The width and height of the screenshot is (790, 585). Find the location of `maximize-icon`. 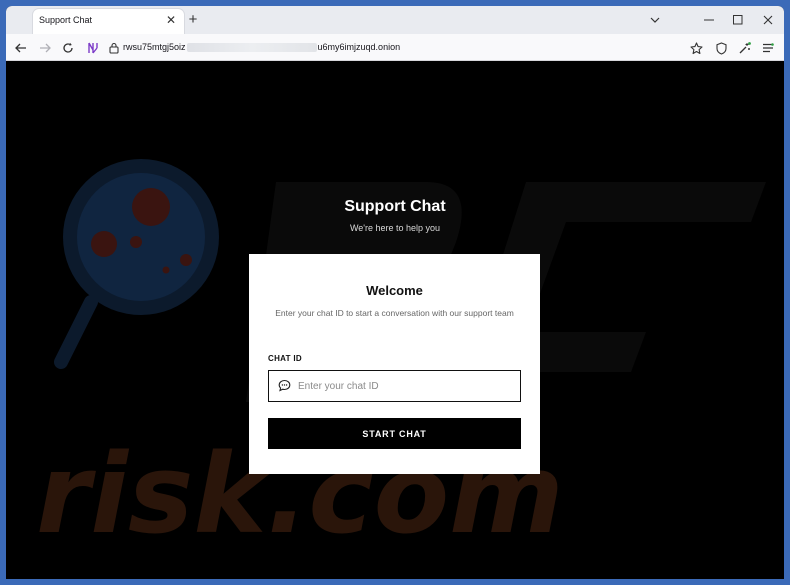

maximize-icon is located at coordinates (738, 20).